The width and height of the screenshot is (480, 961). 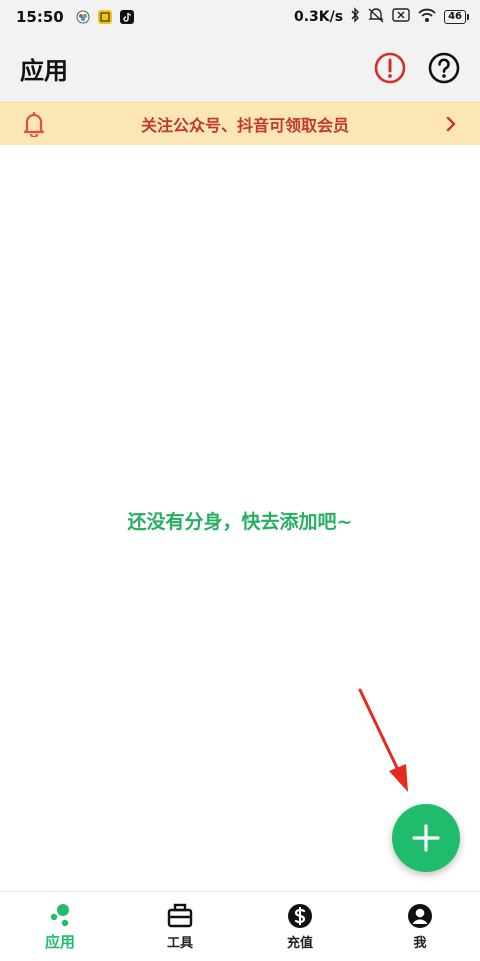 I want to click on sim-icon, so click(x=401, y=17).